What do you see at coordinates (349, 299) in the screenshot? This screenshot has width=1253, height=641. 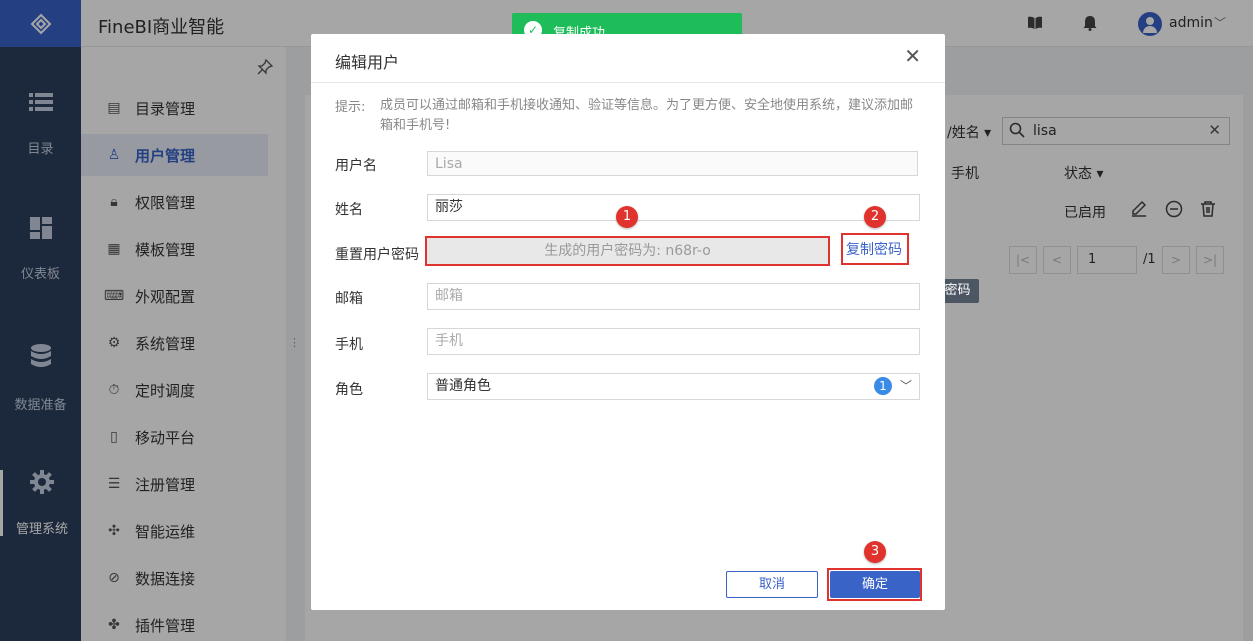 I see `email-label: 邮箱` at bounding box center [349, 299].